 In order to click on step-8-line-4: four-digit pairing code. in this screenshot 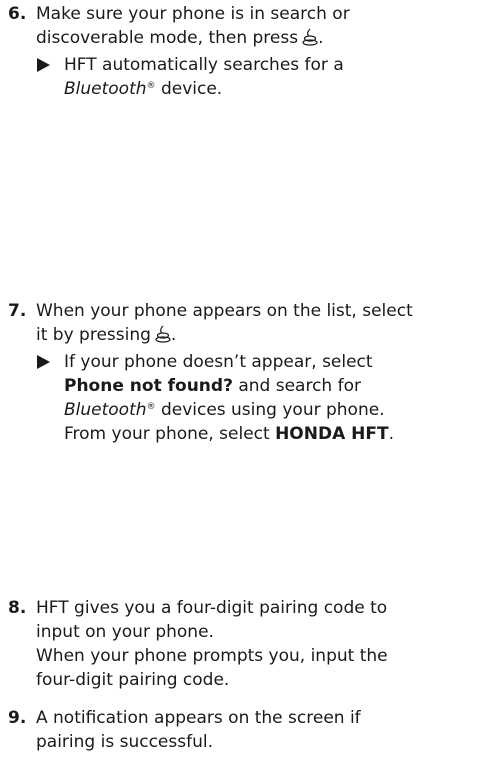, I will do `click(133, 680)`.